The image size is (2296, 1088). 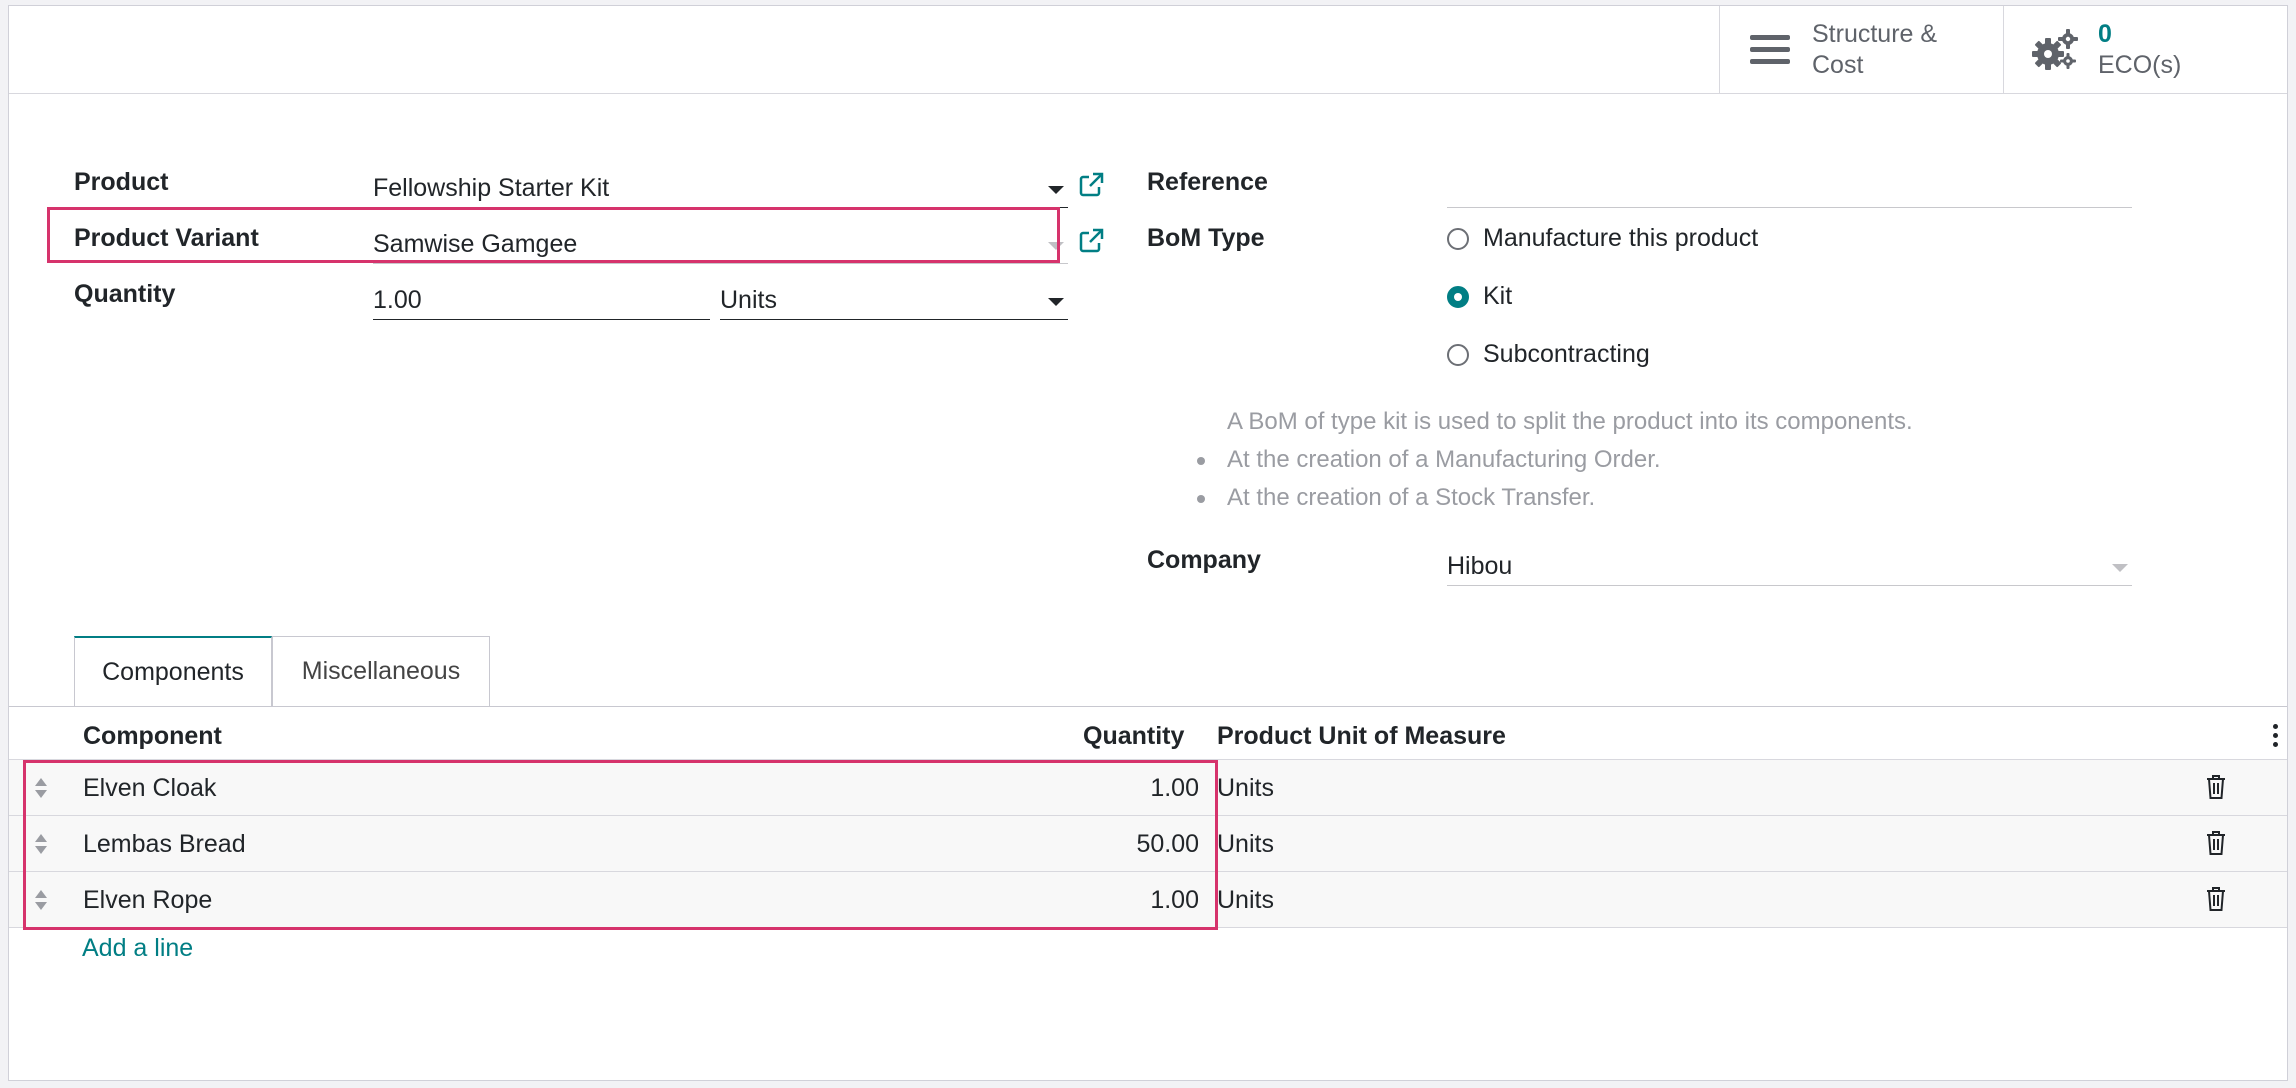 I want to click on variant-field: Samwise Gamgee, so click(x=720, y=244).